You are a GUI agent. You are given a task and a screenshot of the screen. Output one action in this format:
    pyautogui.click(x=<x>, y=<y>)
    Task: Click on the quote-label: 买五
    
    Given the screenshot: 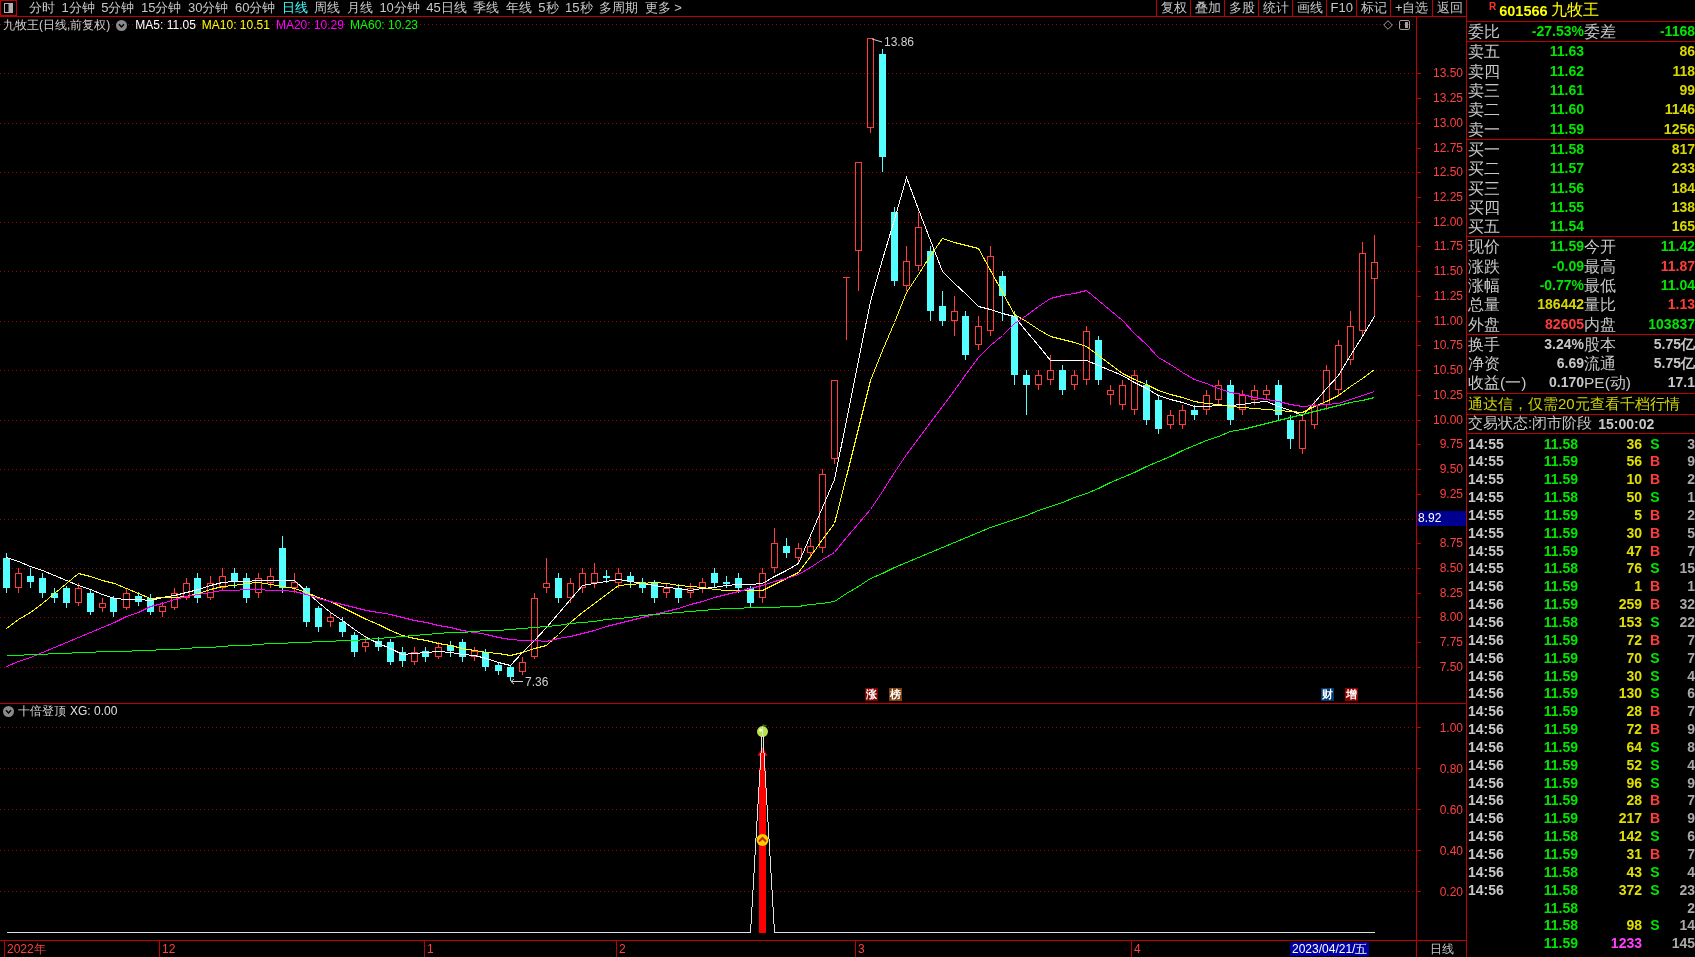 What is the action you would take?
    pyautogui.click(x=1484, y=227)
    